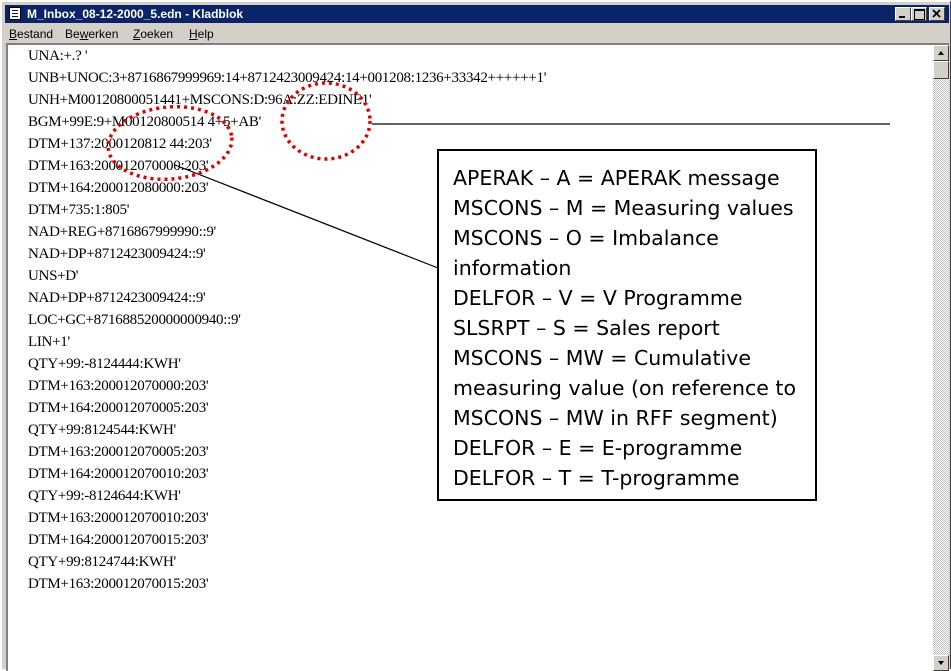 The image size is (951, 671). Describe the element at coordinates (477, 33) in the screenshot. I see `menu-bar: Bestand Bewerken Zoeken Help` at that location.